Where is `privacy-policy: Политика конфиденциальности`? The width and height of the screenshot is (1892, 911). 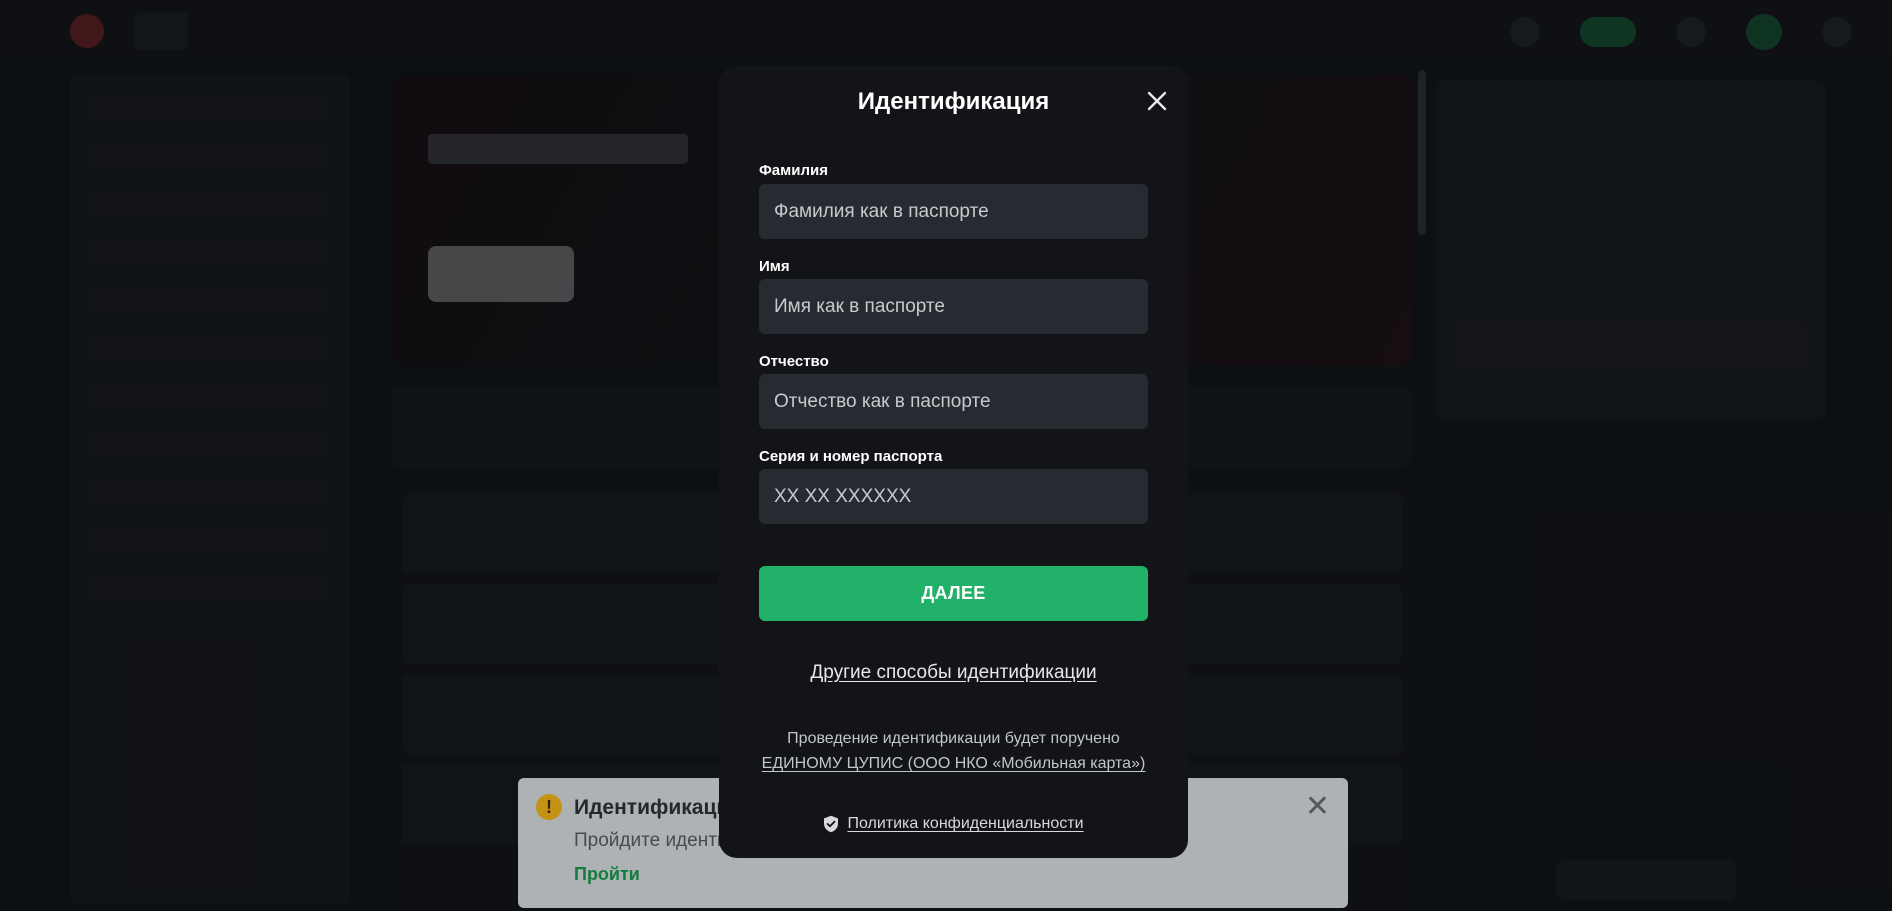
privacy-policy: Политика конфиденциальности is located at coordinates (953, 824).